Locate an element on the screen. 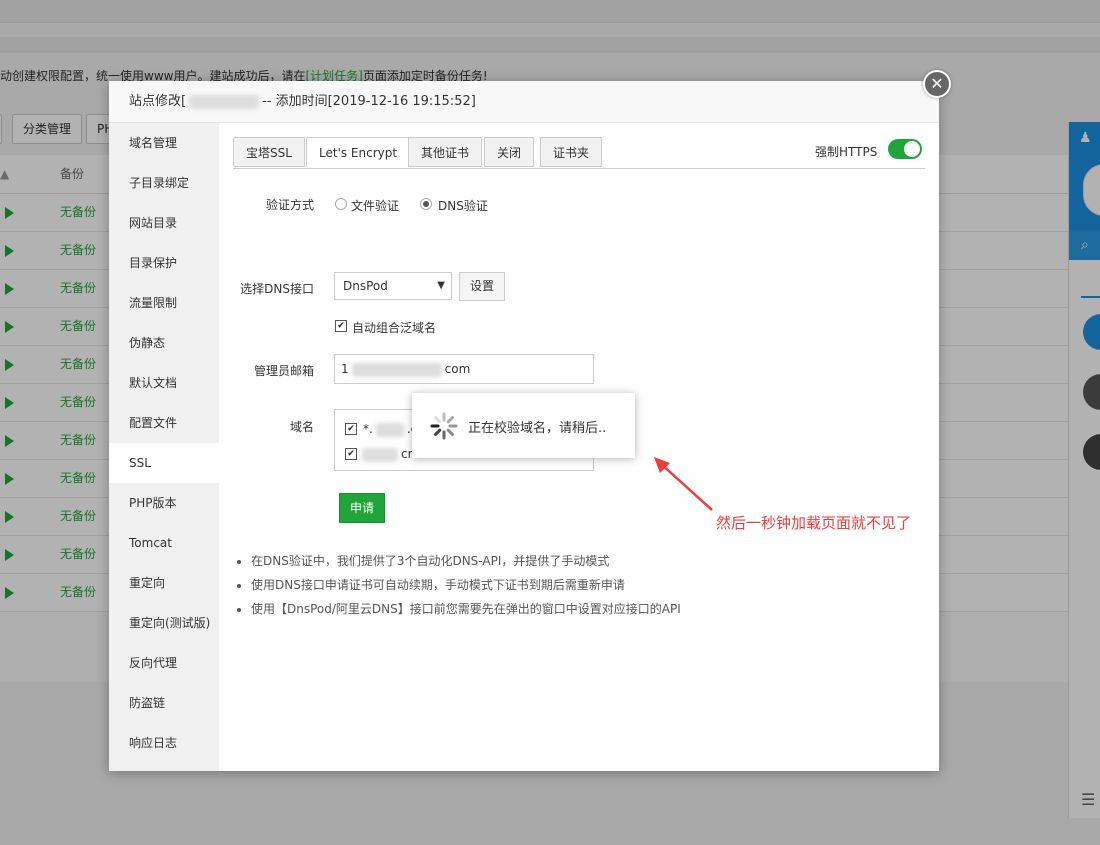 The width and height of the screenshot is (1100, 845). radio-dns-verify is located at coordinates (426, 204).